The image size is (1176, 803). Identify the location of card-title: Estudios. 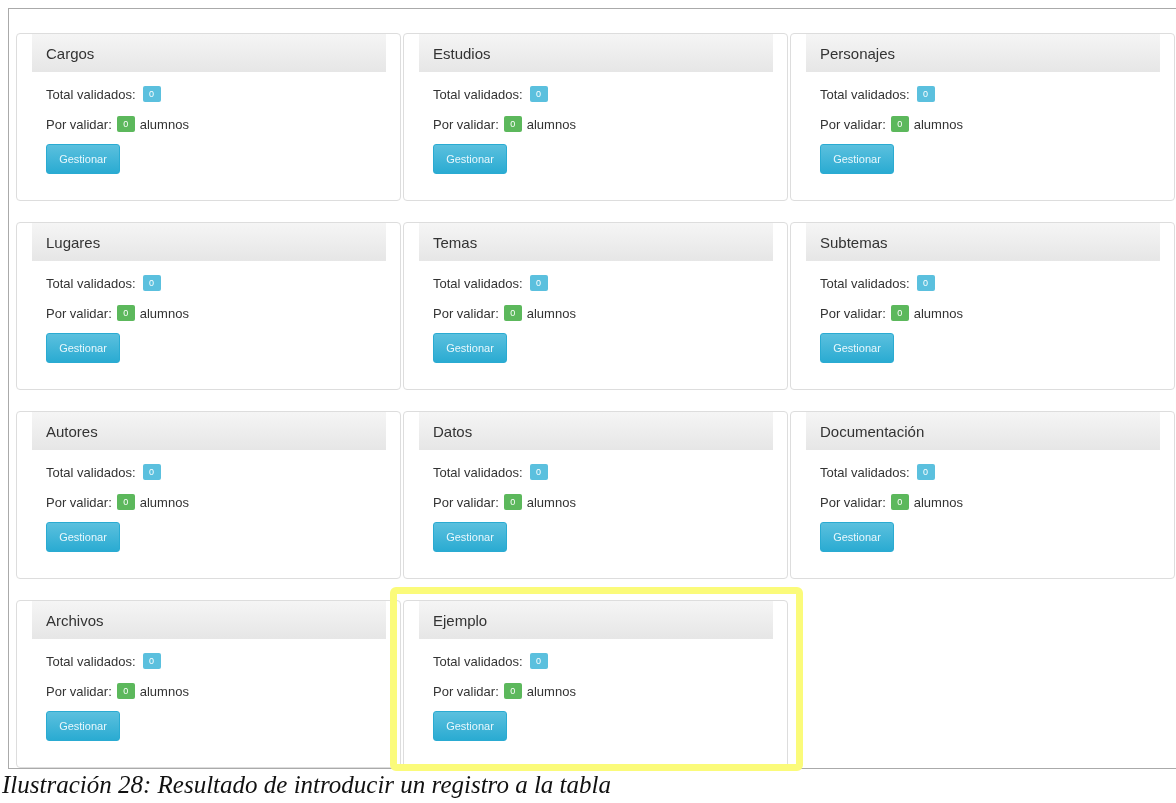
(462, 53).